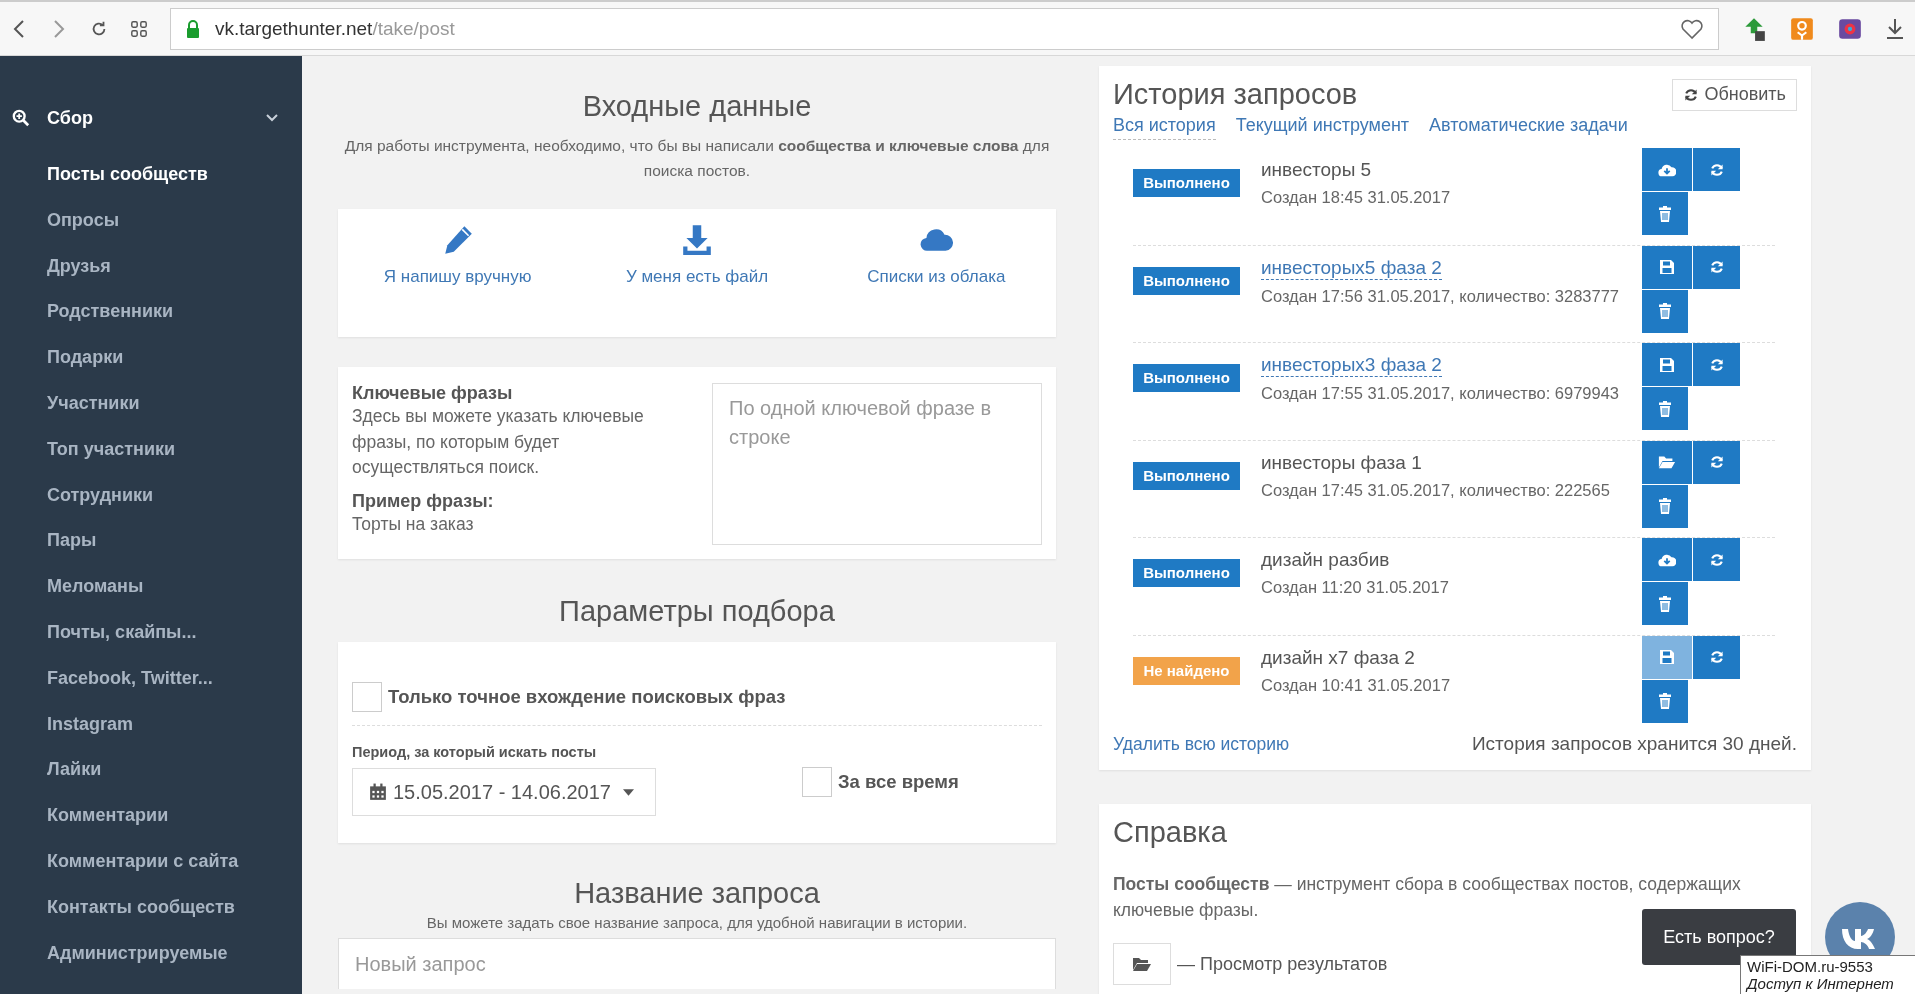  I want to click on sidebar-item: Пары, so click(151, 541).